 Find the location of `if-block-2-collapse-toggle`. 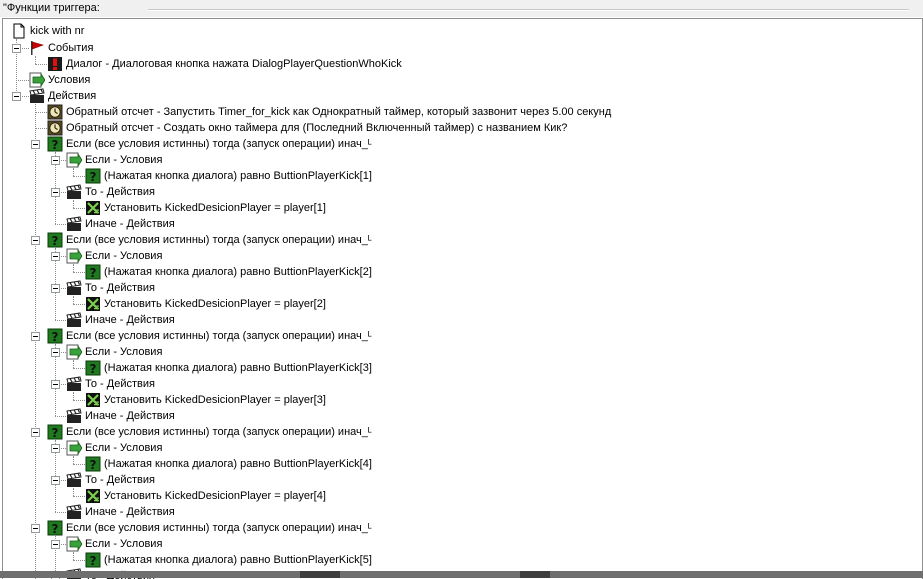

if-block-2-collapse-toggle is located at coordinates (35, 240).